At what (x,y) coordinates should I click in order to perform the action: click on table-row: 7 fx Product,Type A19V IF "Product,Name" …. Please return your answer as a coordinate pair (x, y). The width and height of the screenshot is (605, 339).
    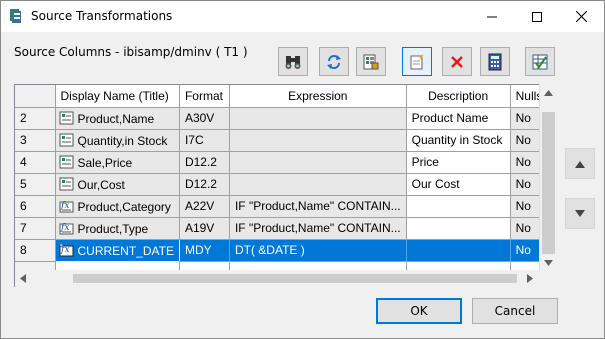
    Looking at the image, I should click on (283, 228).